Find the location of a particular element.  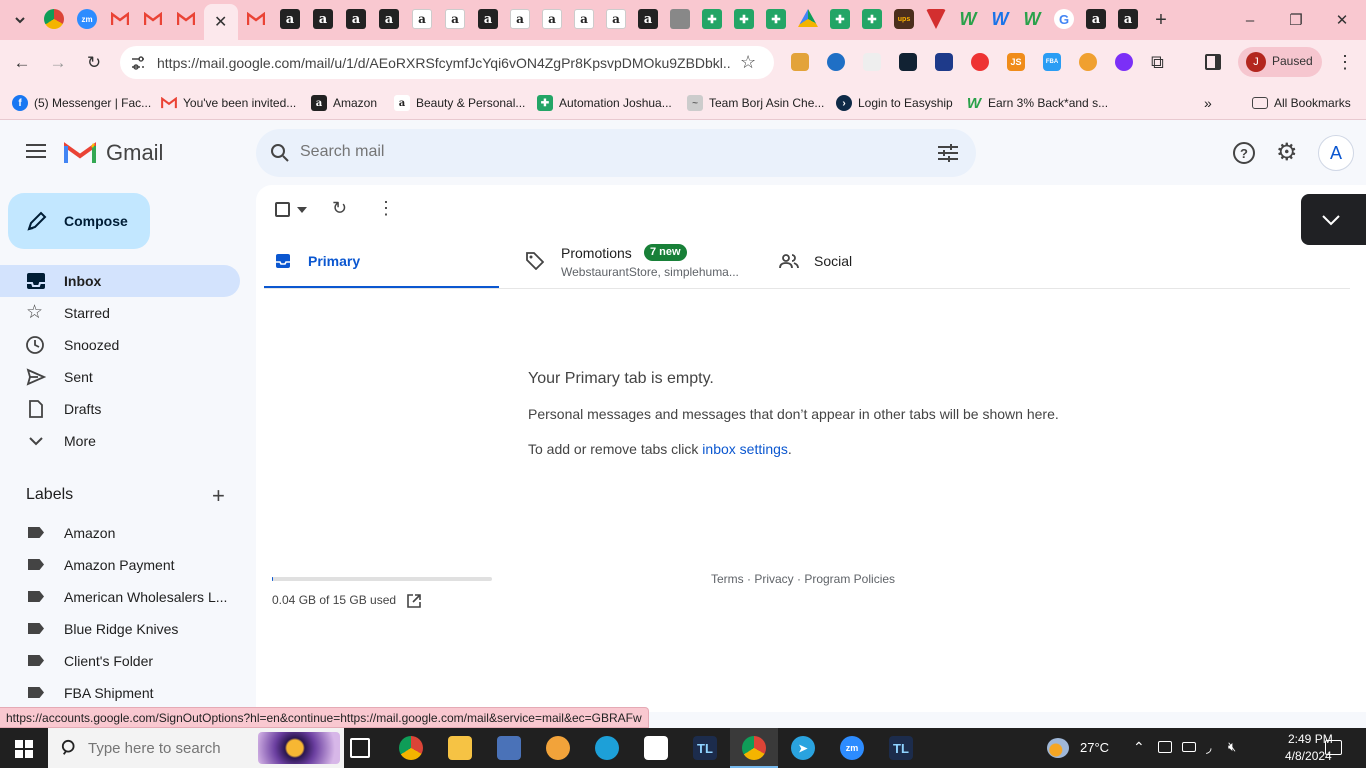

tab-drive-icon is located at coordinates (808, 18).